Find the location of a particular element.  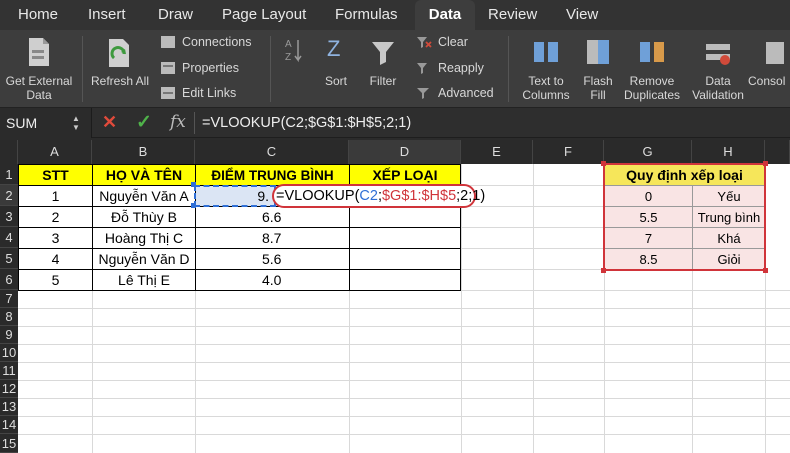

tab-insert: Insert is located at coordinates (107, 15).